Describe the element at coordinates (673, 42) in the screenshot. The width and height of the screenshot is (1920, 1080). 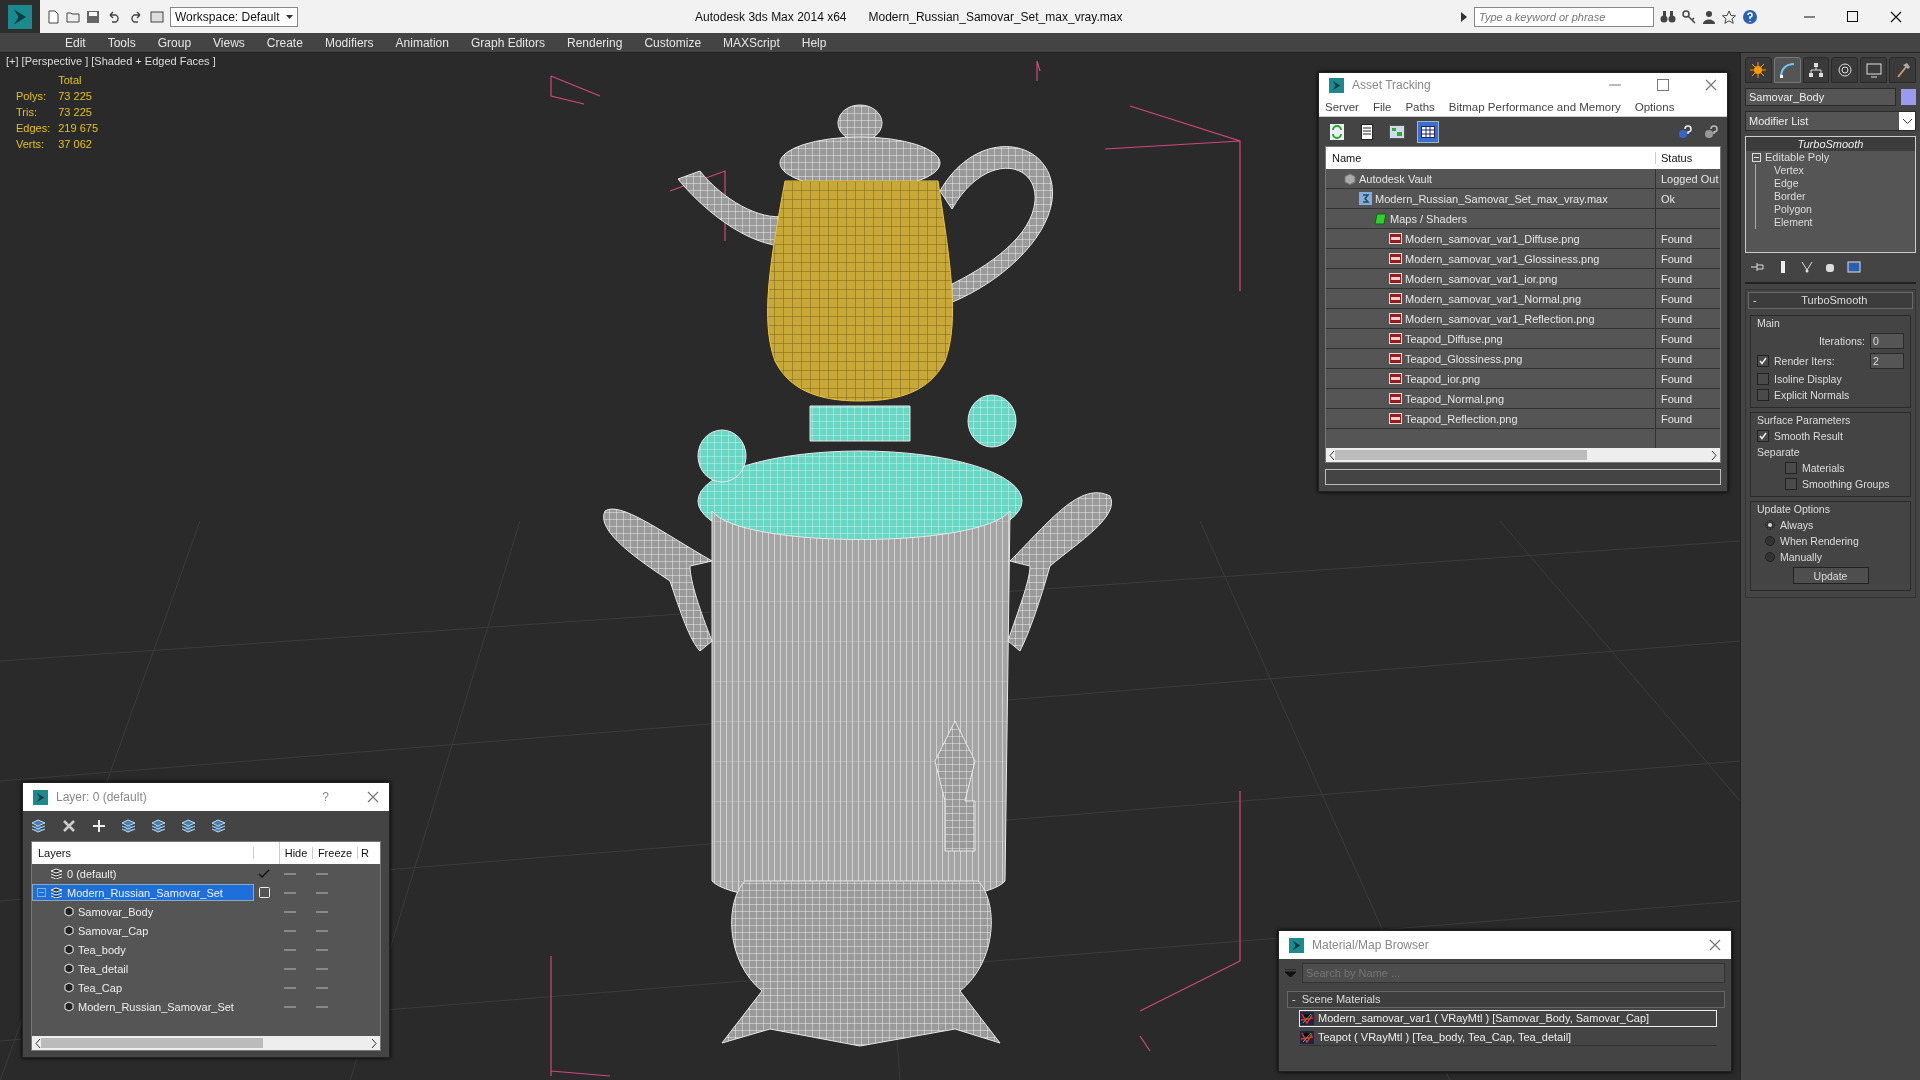
I see `menu-item: Customize` at that location.